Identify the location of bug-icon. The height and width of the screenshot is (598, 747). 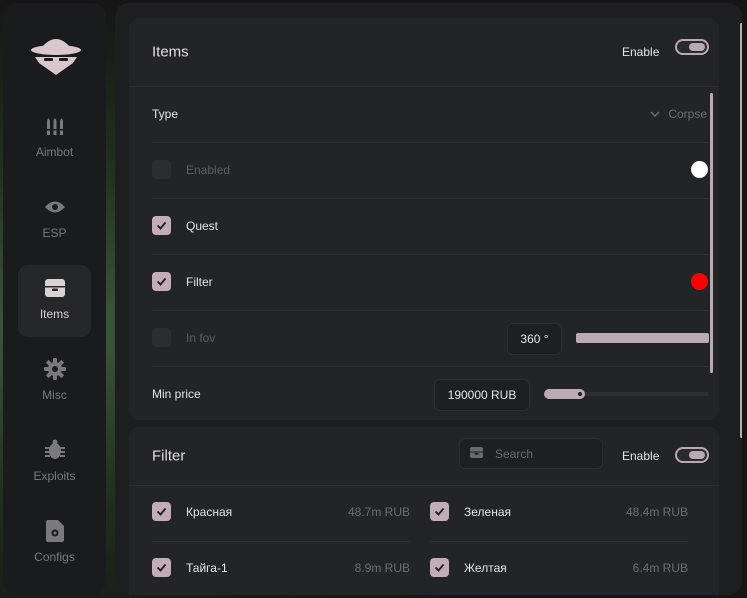
(55, 450).